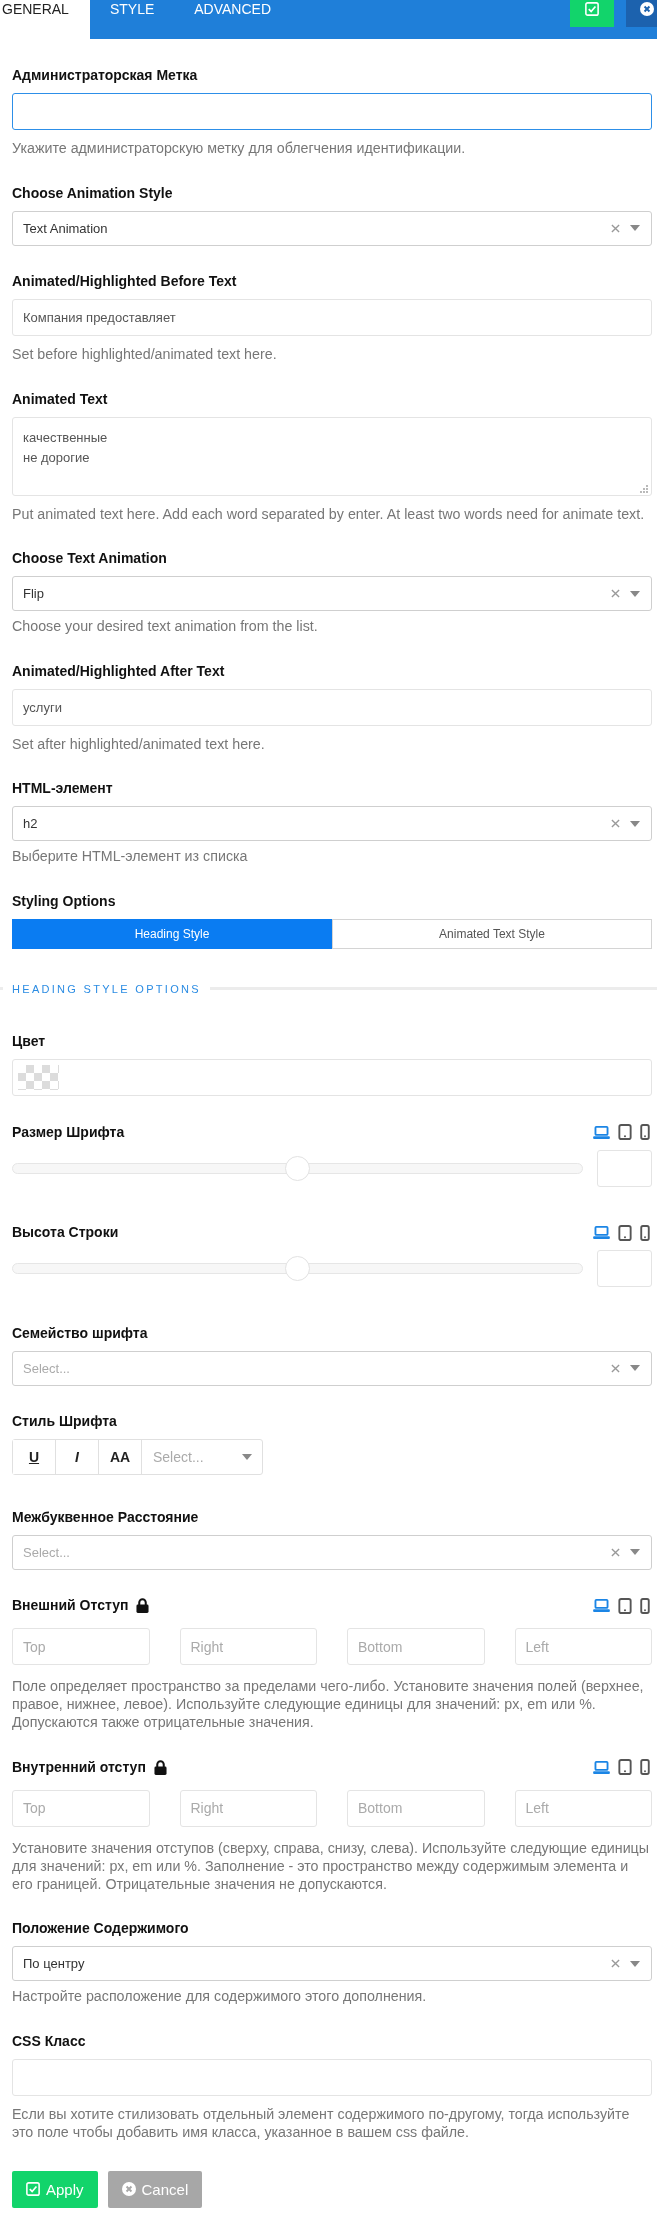 This screenshot has height=2216, width=657. I want to click on field-label: Animated Text, so click(60, 399).